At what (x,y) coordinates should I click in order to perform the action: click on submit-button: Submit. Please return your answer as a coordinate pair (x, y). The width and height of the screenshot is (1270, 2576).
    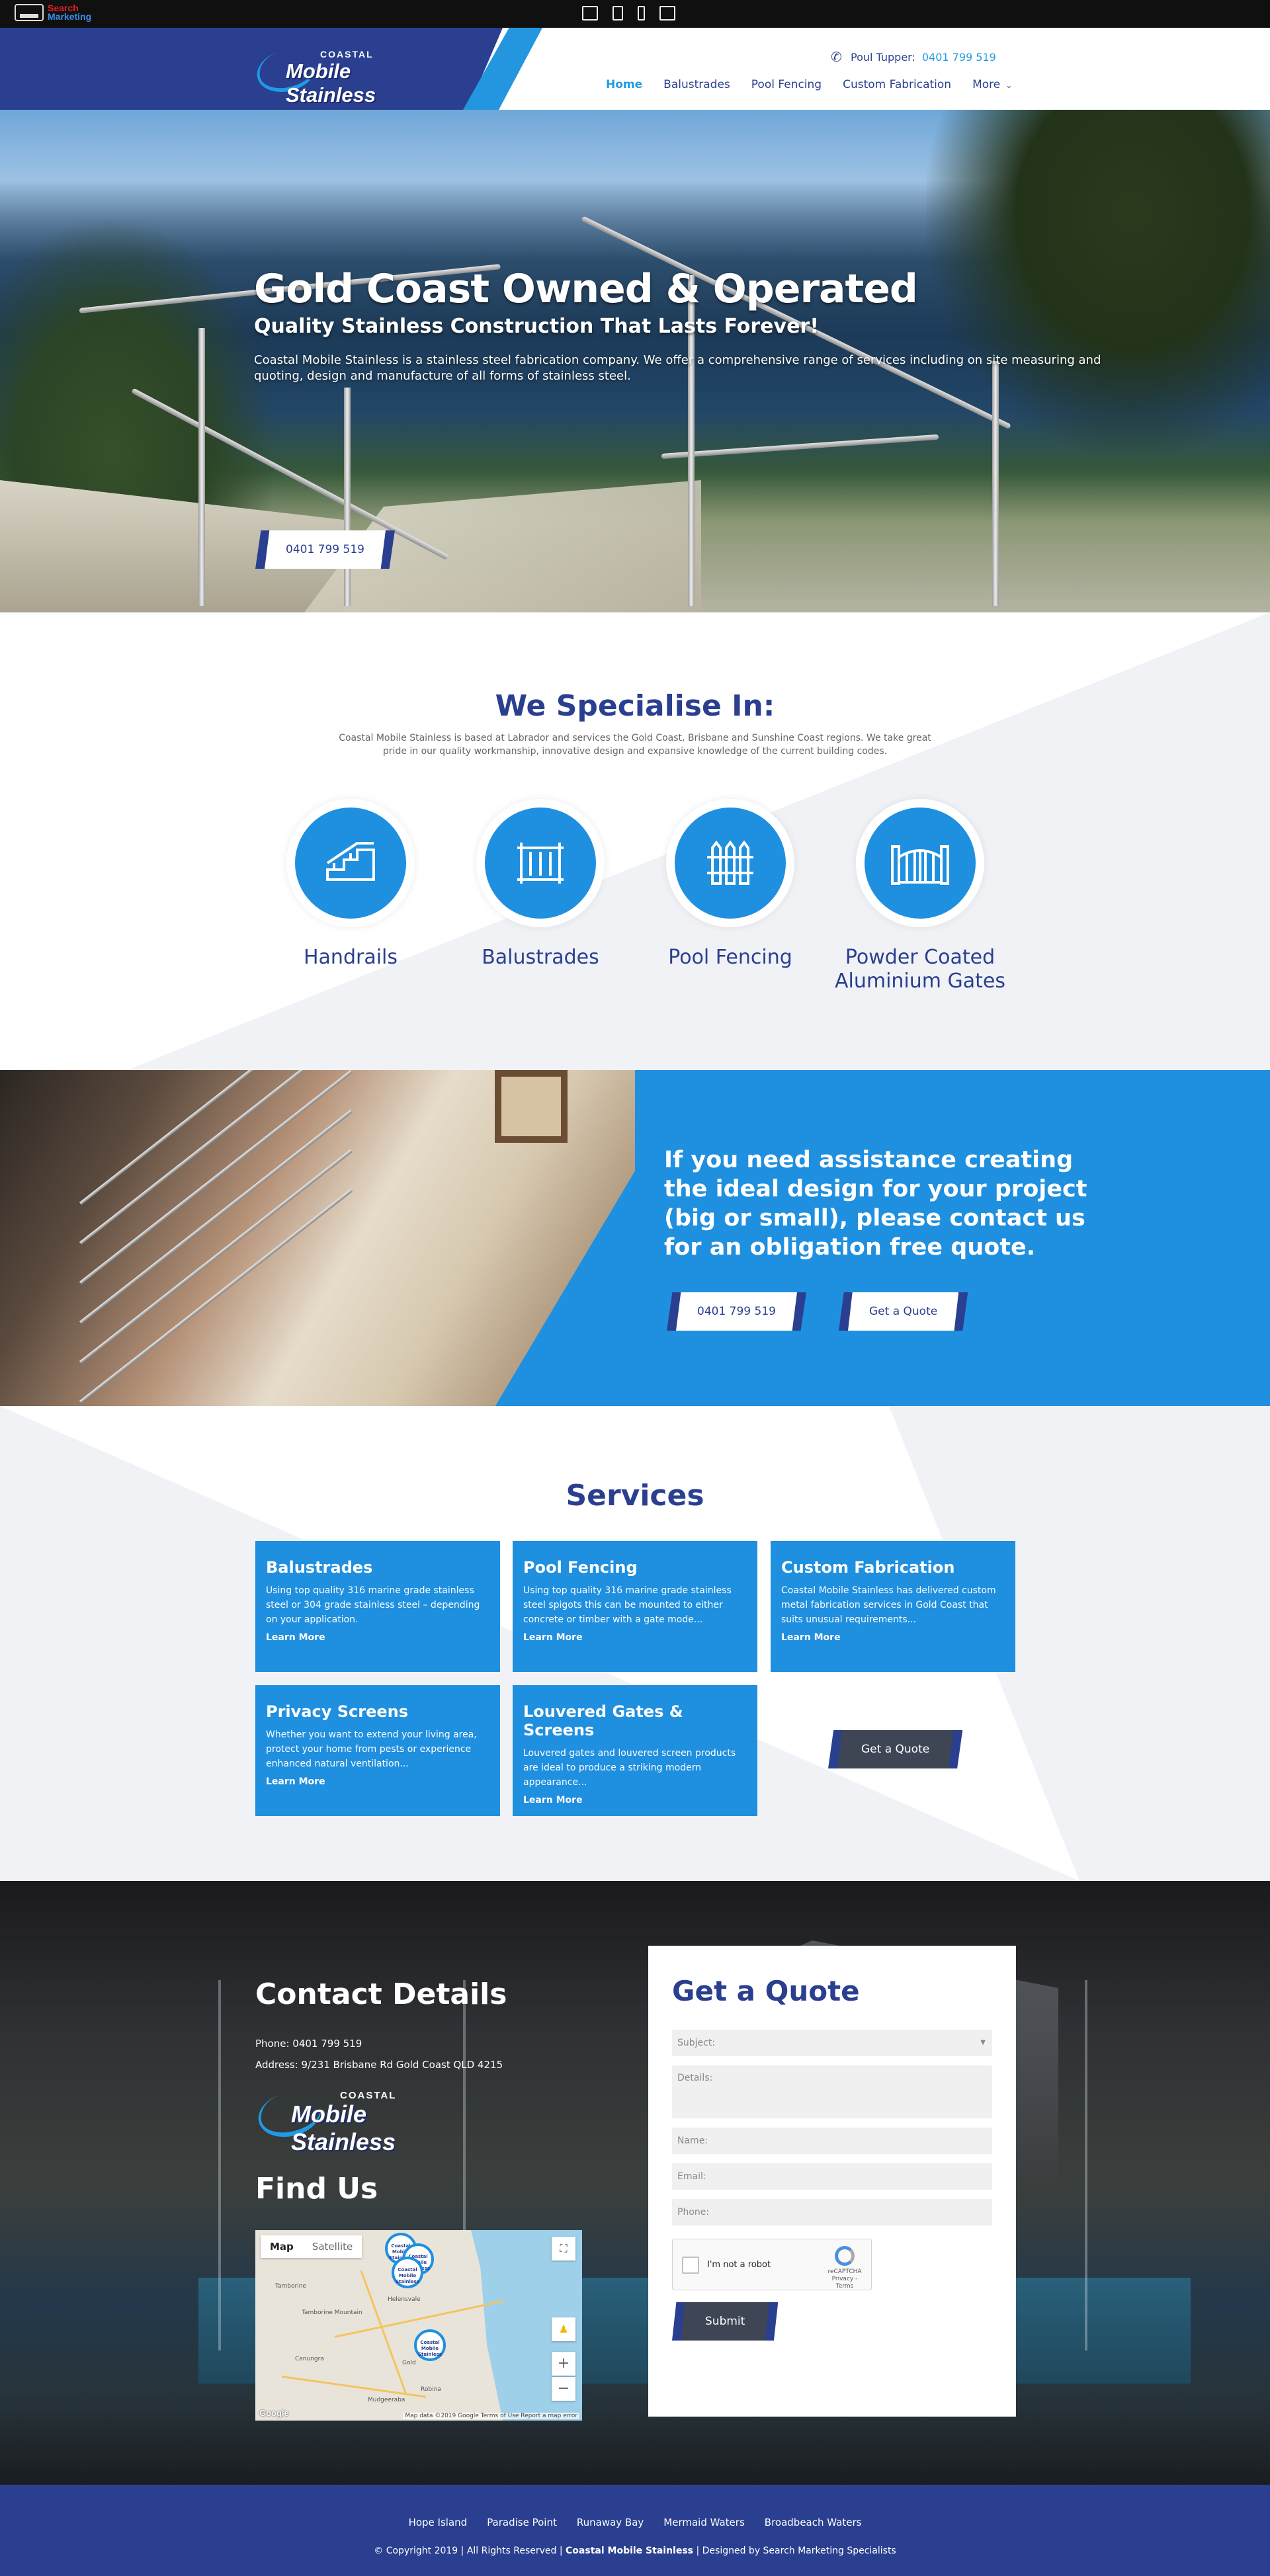
    Looking at the image, I should click on (725, 2321).